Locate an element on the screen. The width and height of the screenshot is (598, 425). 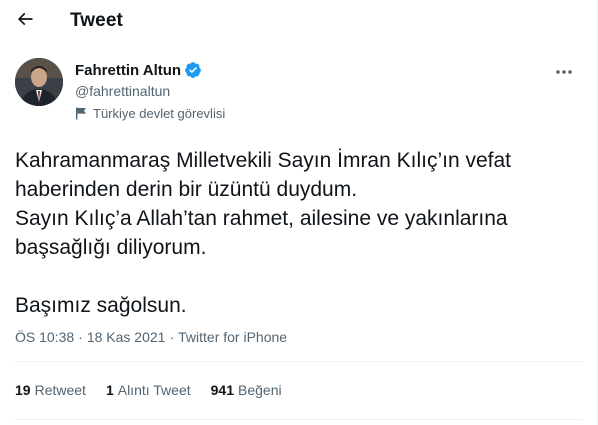
quote-tweets-stat: 1 Alıntı Tweet is located at coordinates (148, 390).